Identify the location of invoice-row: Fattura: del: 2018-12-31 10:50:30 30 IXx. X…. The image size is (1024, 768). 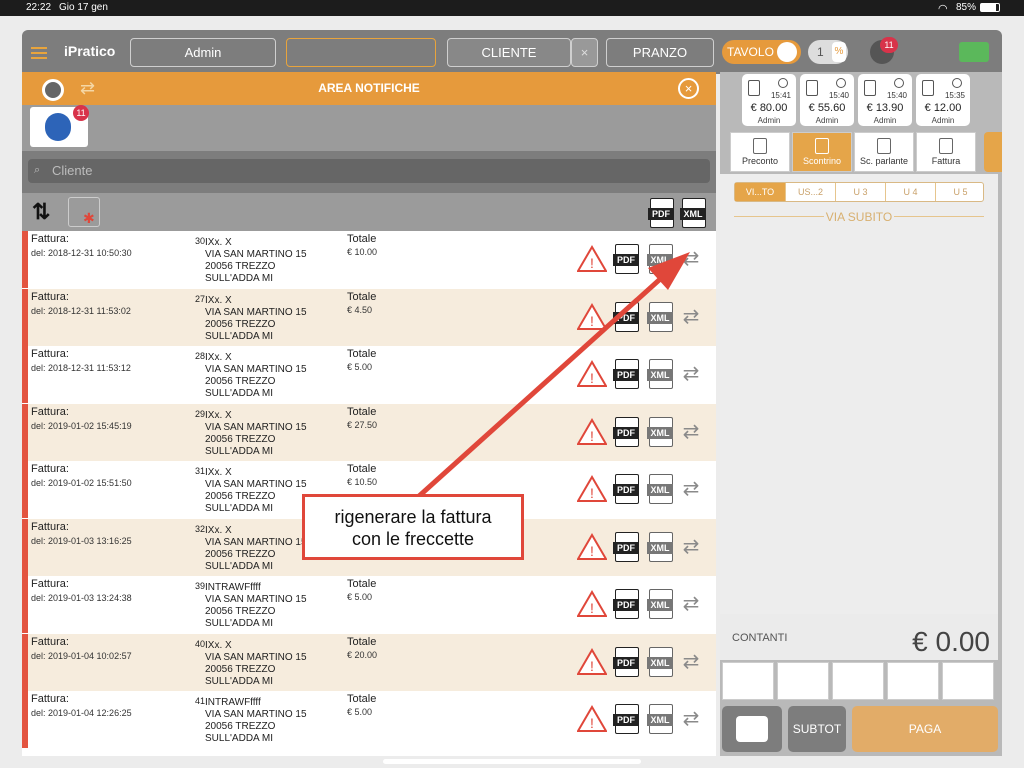
(369, 259).